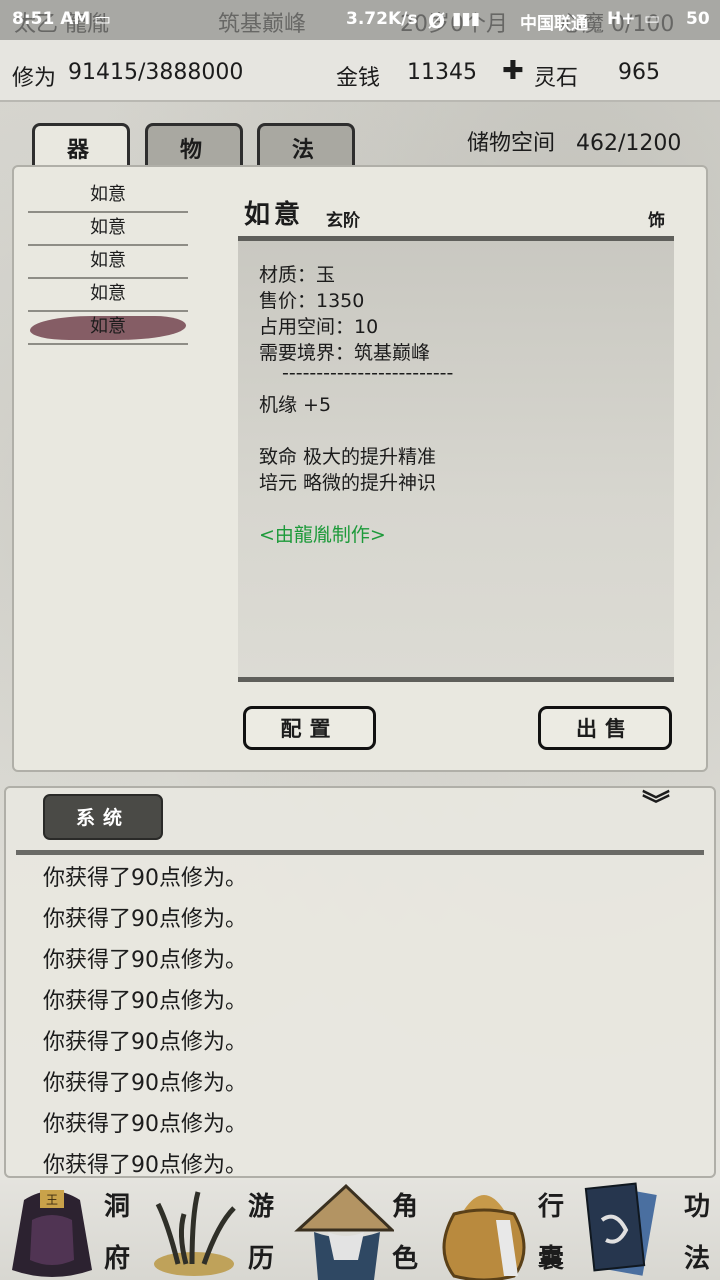 The width and height of the screenshot is (720, 1280). I want to click on nav-techniques-bottom: 法, so click(697, 1256).